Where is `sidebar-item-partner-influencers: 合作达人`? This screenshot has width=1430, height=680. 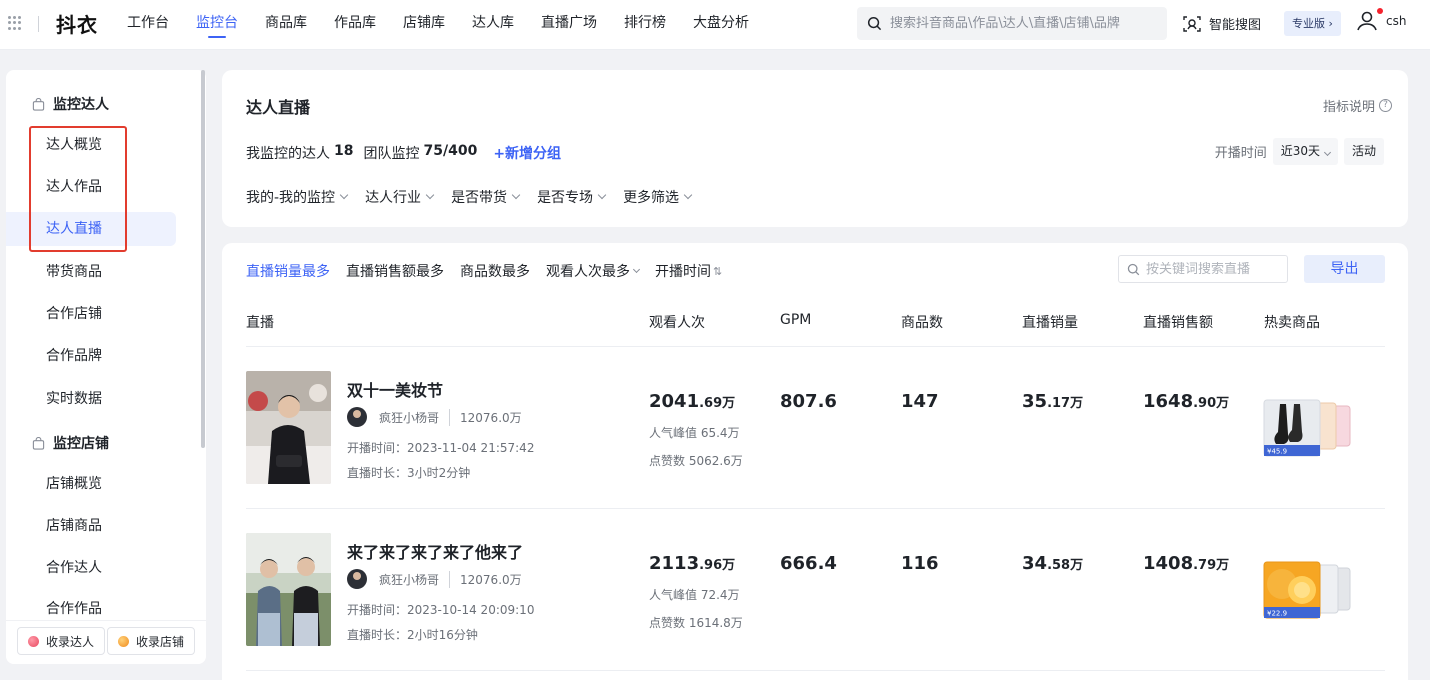 sidebar-item-partner-influencers: 合作达人 is located at coordinates (91, 568).